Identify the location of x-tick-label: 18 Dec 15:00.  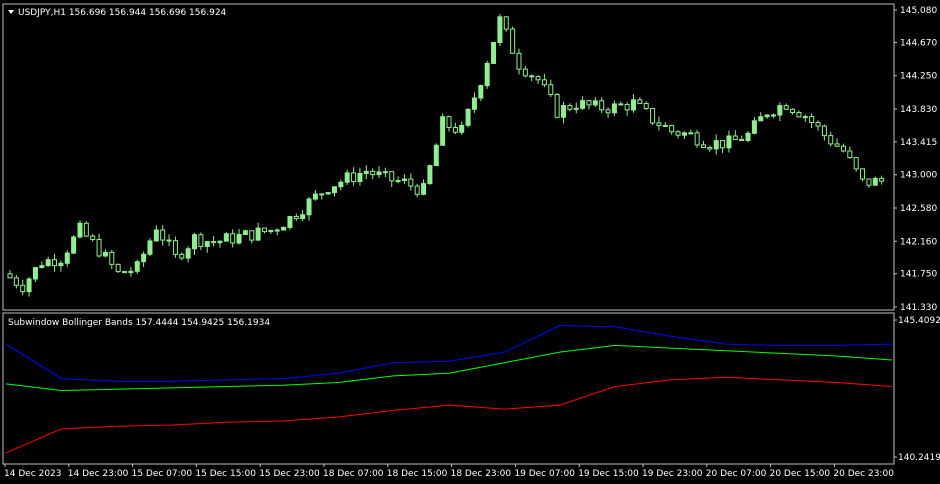
(417, 474).